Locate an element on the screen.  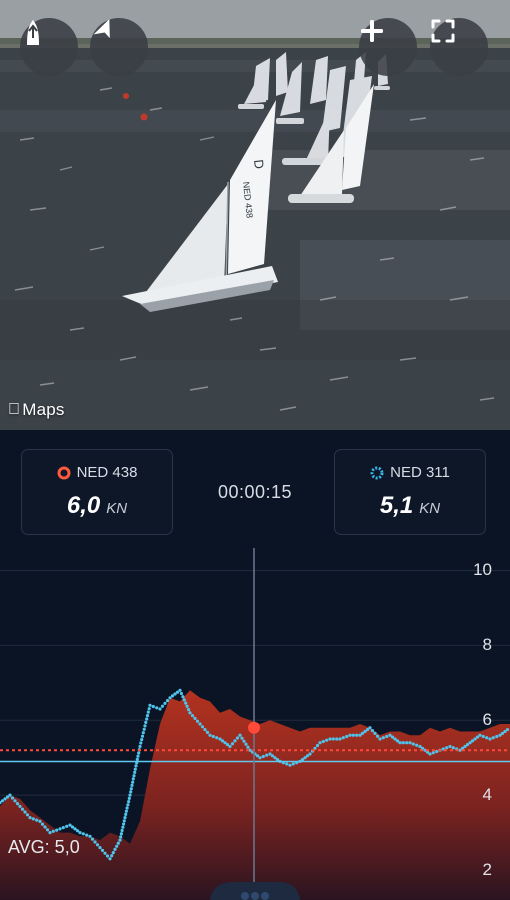
boat-card-ned311: NED 311 5,1 KN is located at coordinates (410, 492).